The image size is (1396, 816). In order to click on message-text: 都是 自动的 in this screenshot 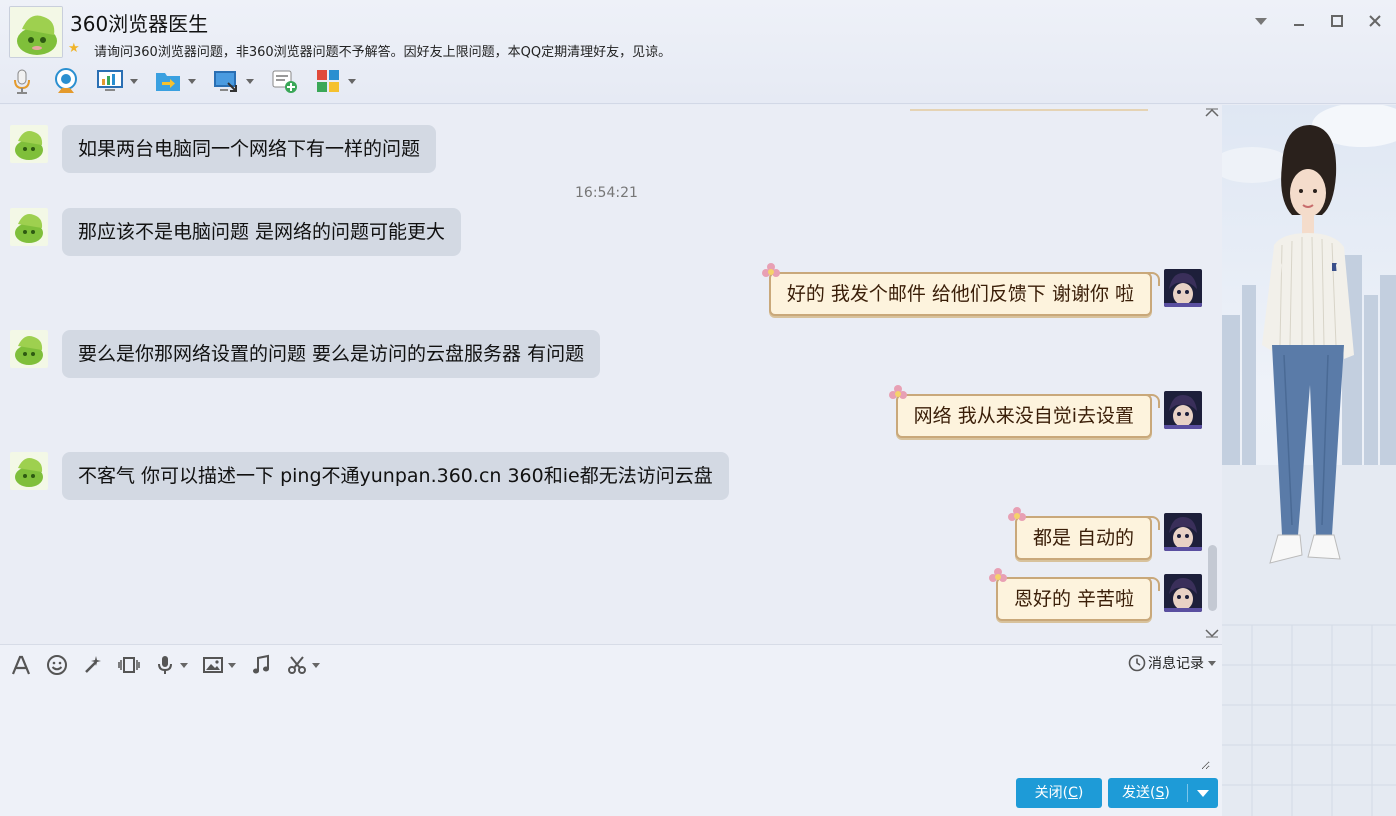, I will do `click(1083, 538)`.